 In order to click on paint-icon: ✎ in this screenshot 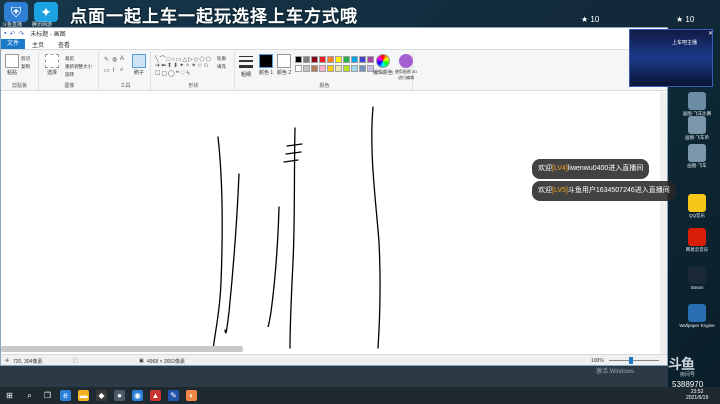, I will do `click(173, 395)`.